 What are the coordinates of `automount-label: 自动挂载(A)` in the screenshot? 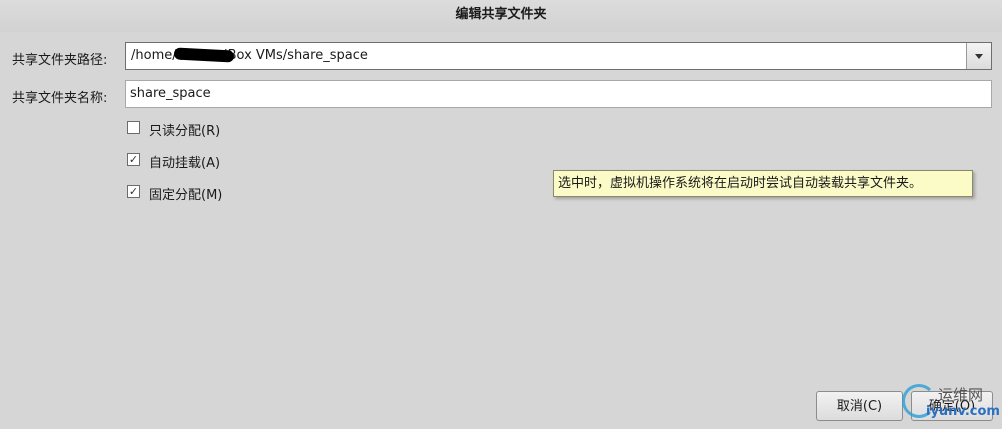 It's located at (184, 161).